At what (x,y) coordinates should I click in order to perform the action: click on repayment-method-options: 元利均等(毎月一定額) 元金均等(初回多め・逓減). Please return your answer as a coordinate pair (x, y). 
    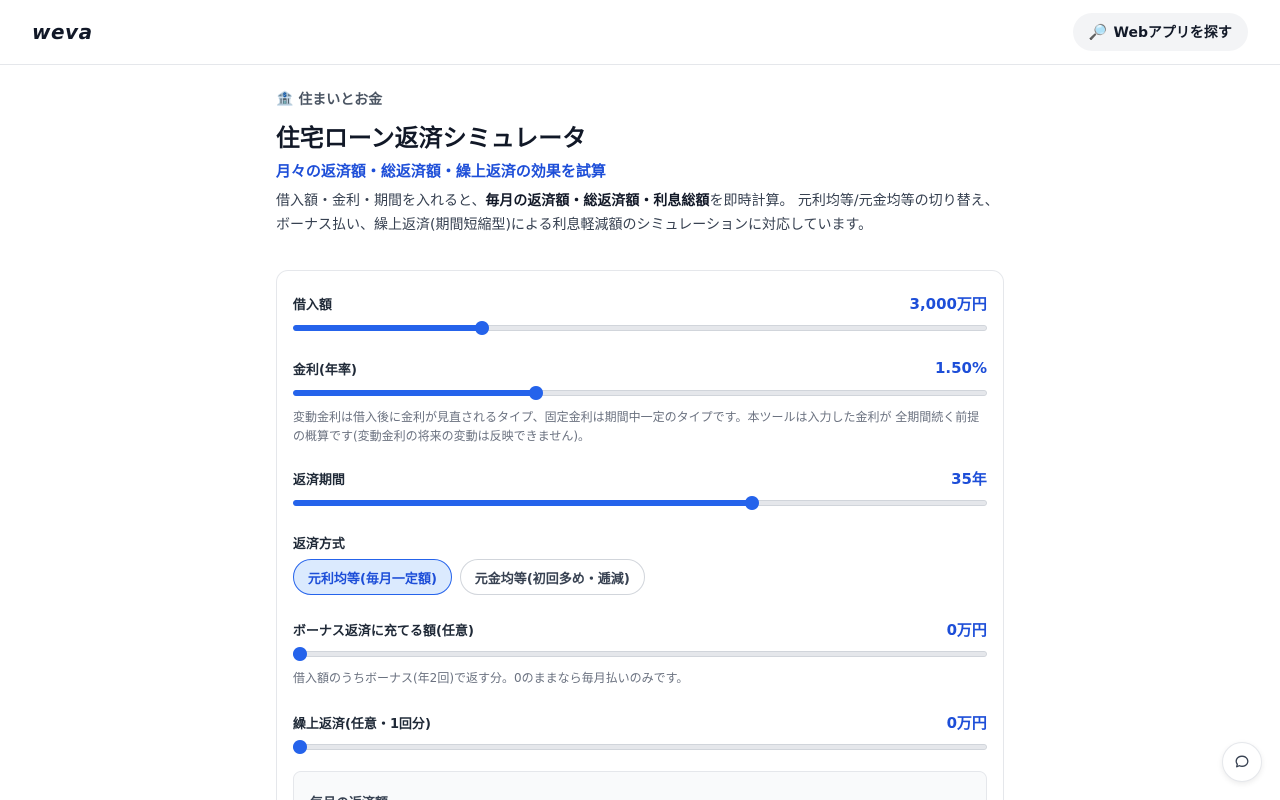
    Looking at the image, I should click on (640, 577).